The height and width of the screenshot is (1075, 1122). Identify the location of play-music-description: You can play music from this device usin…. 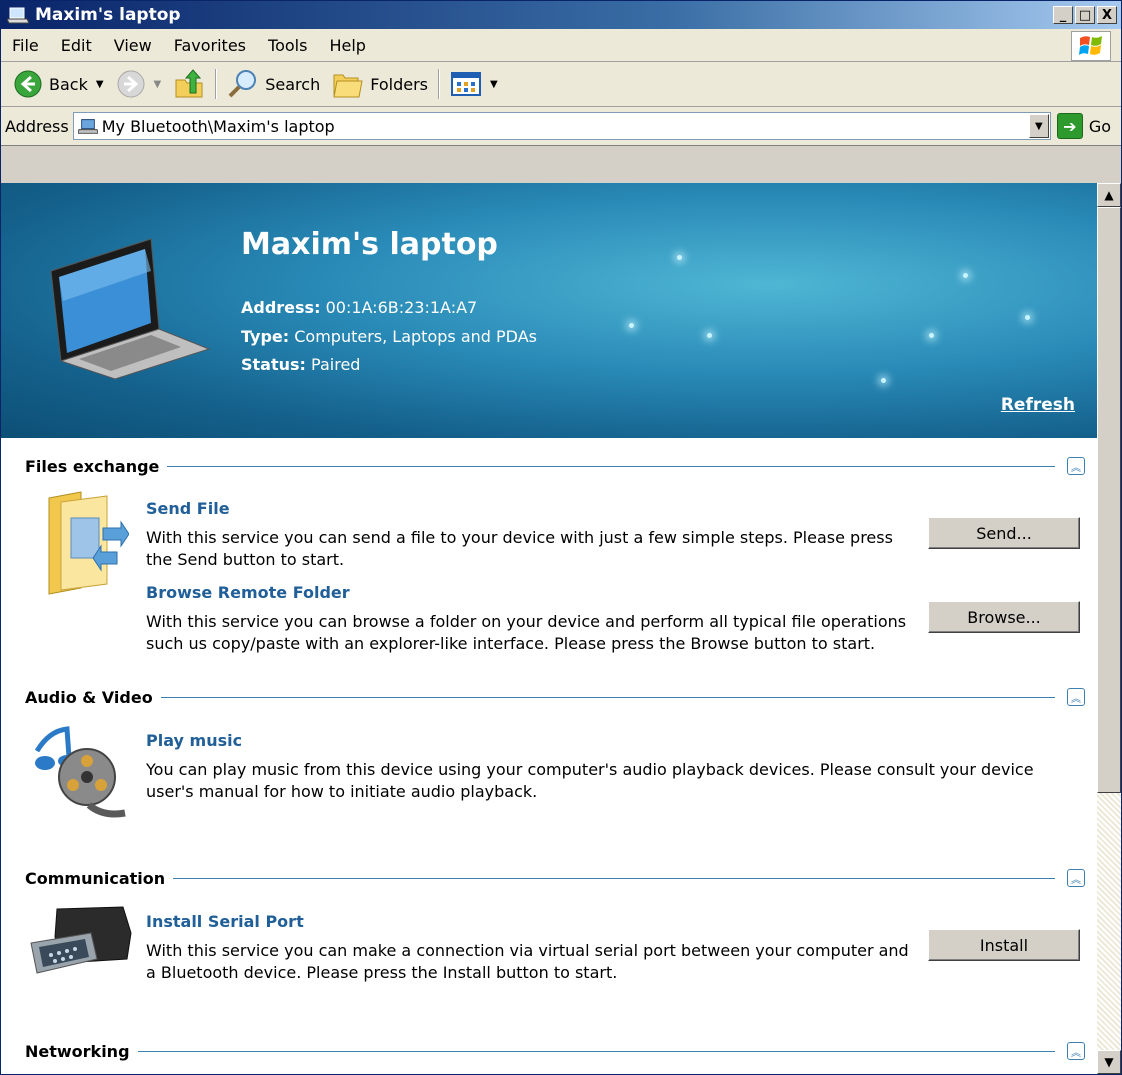
(590, 780).